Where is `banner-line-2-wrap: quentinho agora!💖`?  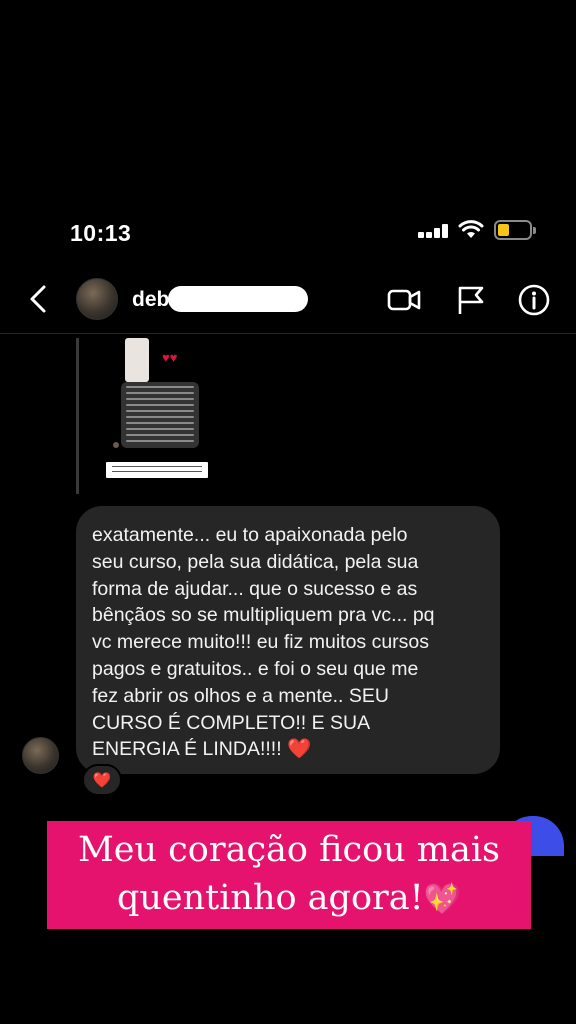
banner-line-2-wrap: quentinho agora!💖 is located at coordinates (289, 899).